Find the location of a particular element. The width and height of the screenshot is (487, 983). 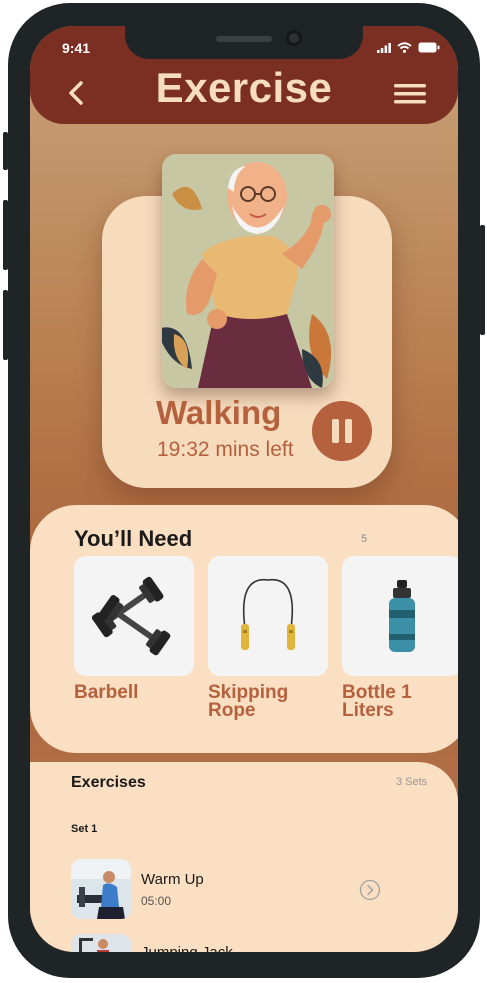

equipment-title: You’ll Need is located at coordinates (133, 538).